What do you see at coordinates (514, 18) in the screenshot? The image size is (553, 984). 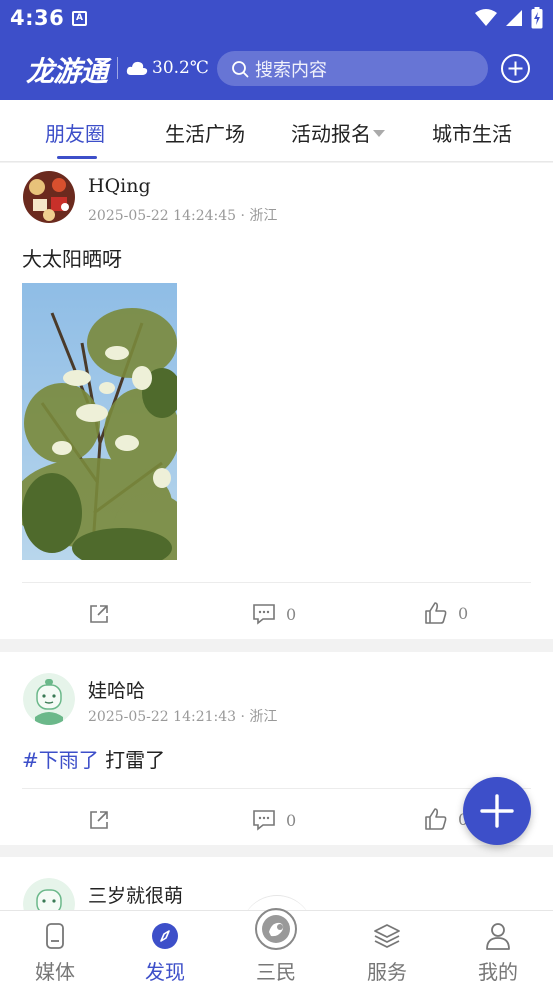 I see `signal-icon` at bounding box center [514, 18].